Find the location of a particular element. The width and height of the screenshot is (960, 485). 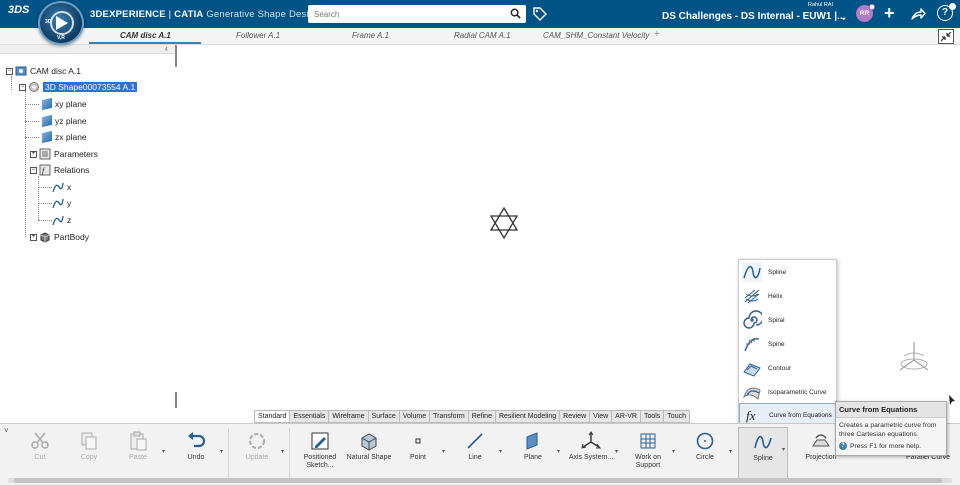

circle-button: Circle ▾ is located at coordinates (706, 446).